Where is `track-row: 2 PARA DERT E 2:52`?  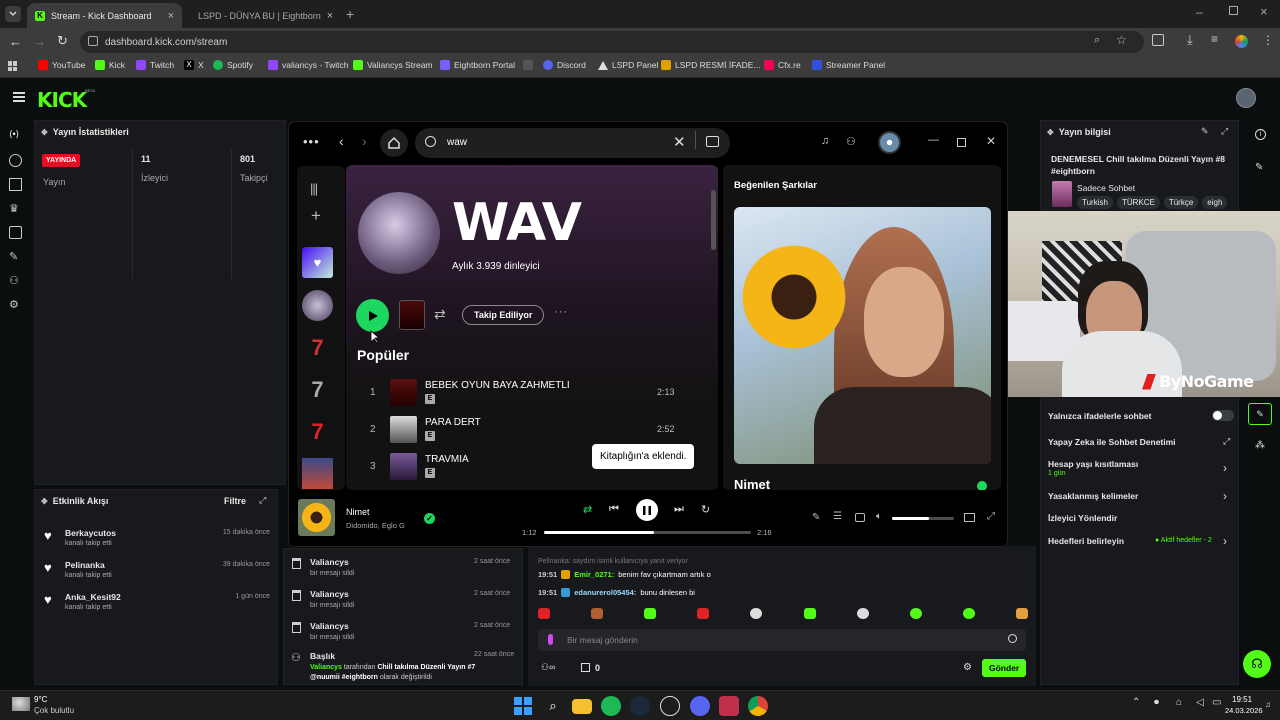 track-row: 2 PARA DERT E 2:52 is located at coordinates (526, 431).